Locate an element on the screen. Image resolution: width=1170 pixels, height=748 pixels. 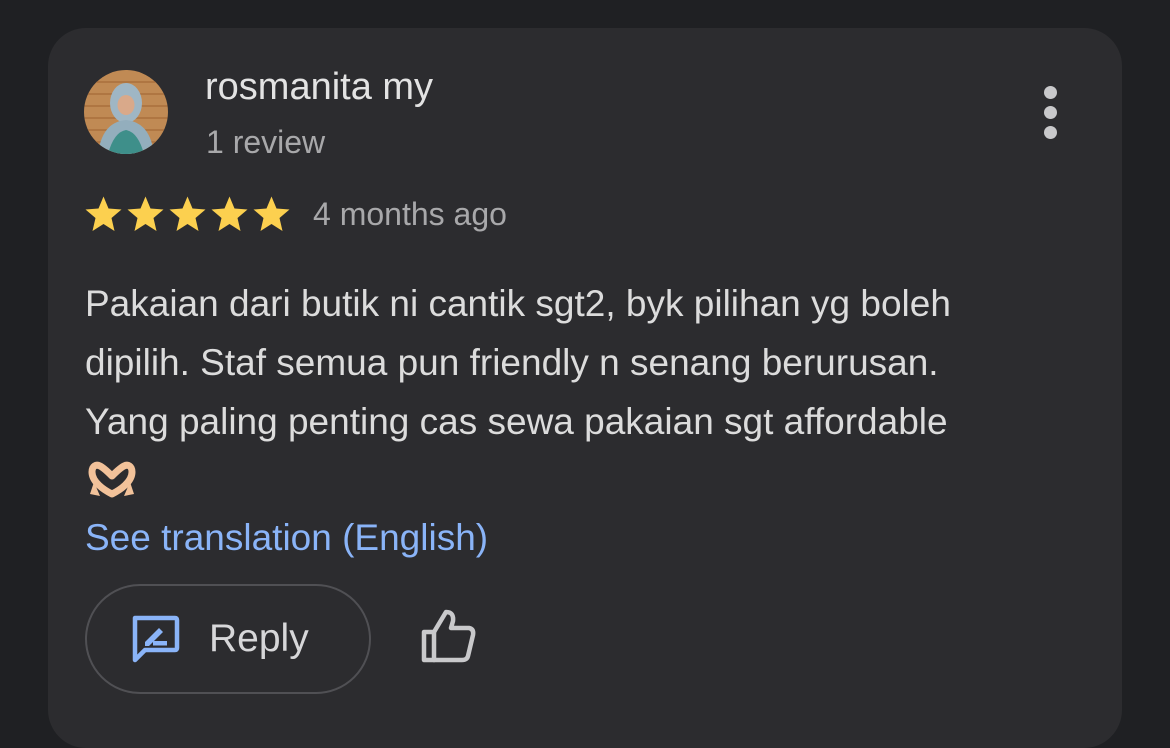
thumbs-up-icon is located at coordinates (448, 636).